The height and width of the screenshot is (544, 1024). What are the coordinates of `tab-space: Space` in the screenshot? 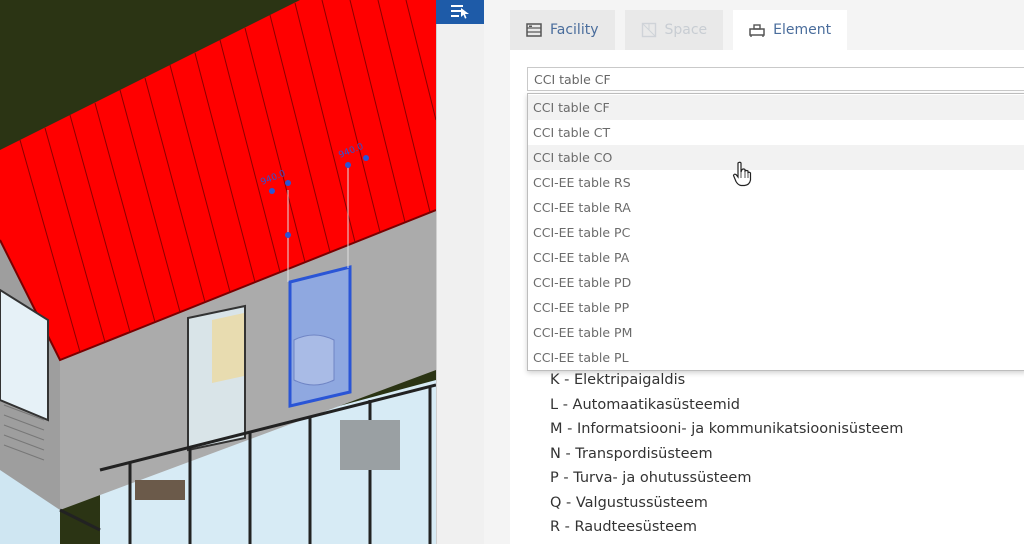 It's located at (674, 30).